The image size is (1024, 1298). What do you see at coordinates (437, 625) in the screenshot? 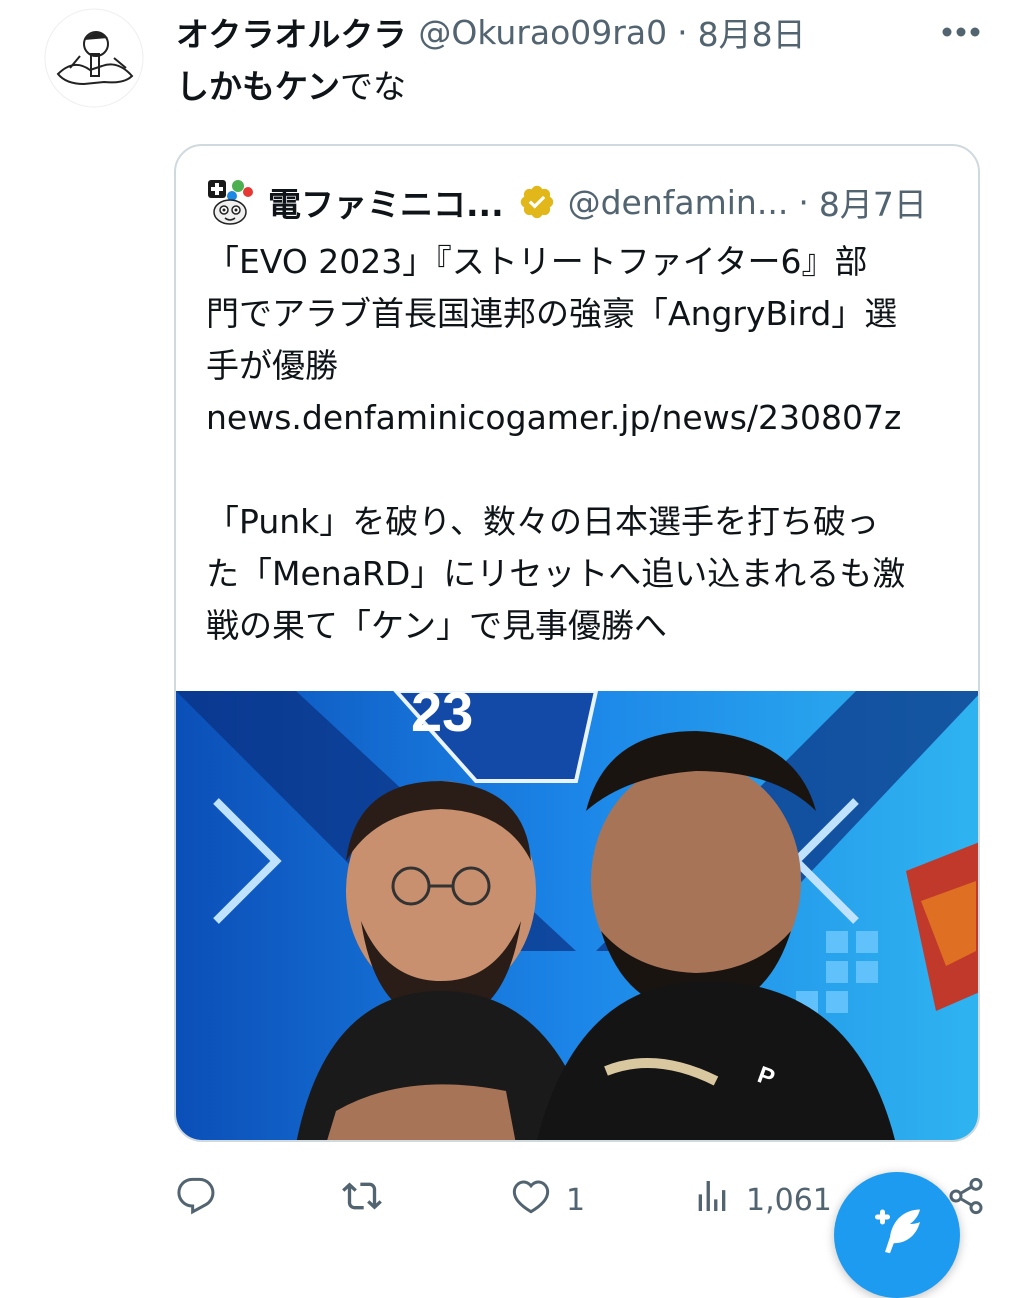
I see `quoted-text-line: 戦の果て「ケン」で見事優勝へ` at bounding box center [437, 625].